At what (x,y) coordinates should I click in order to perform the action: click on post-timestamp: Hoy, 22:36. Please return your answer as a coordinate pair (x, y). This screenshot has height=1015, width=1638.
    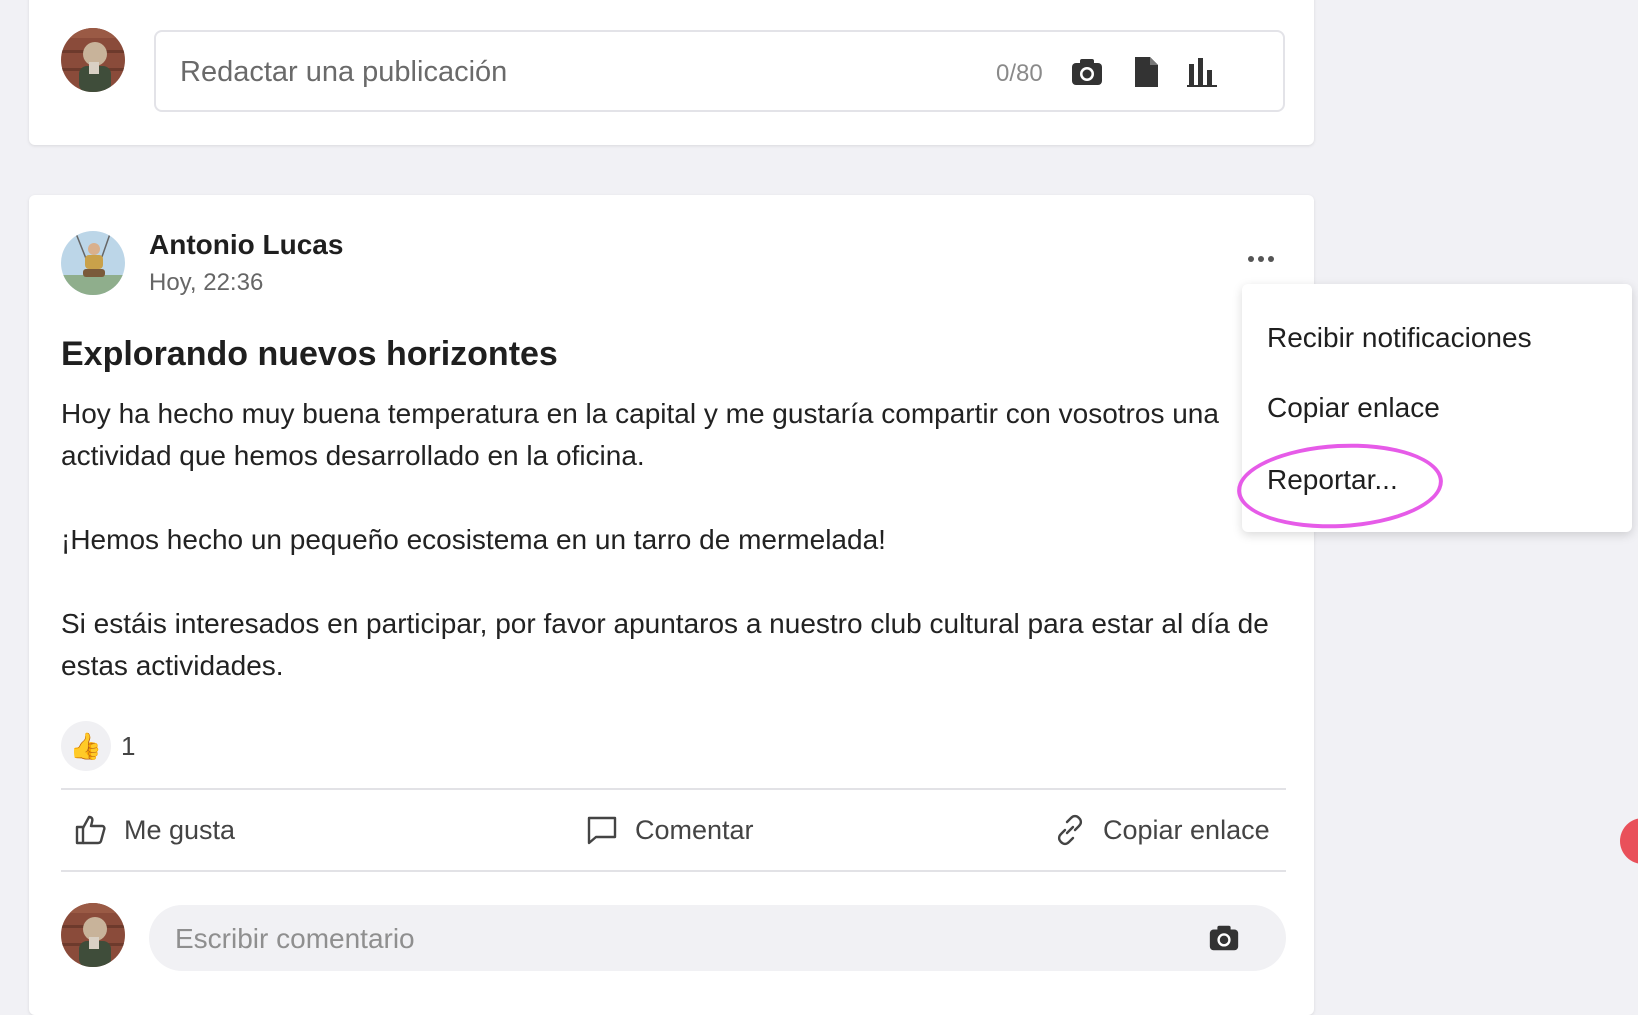
    Looking at the image, I should click on (206, 282).